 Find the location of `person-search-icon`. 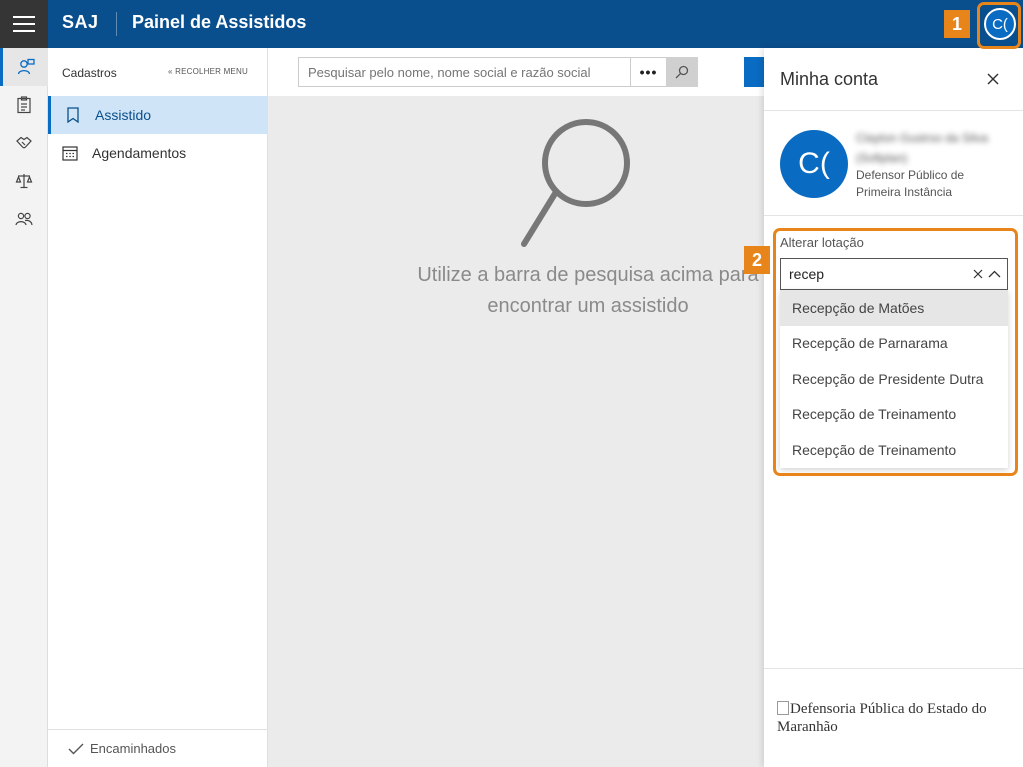

person-search-icon is located at coordinates (26, 66).